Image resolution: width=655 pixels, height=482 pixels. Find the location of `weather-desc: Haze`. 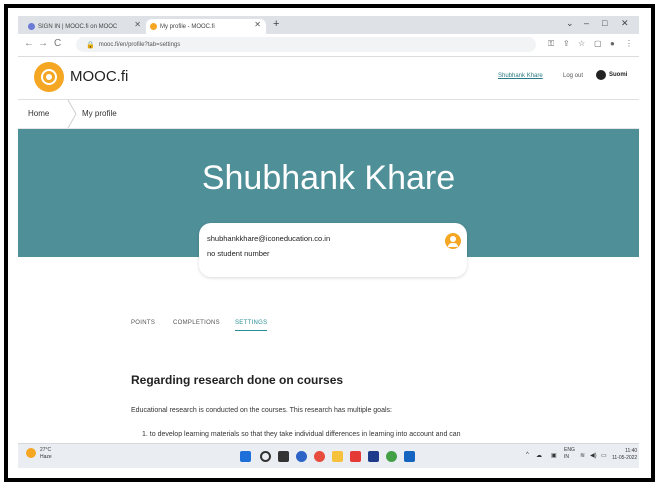

weather-desc: Haze is located at coordinates (46, 457).